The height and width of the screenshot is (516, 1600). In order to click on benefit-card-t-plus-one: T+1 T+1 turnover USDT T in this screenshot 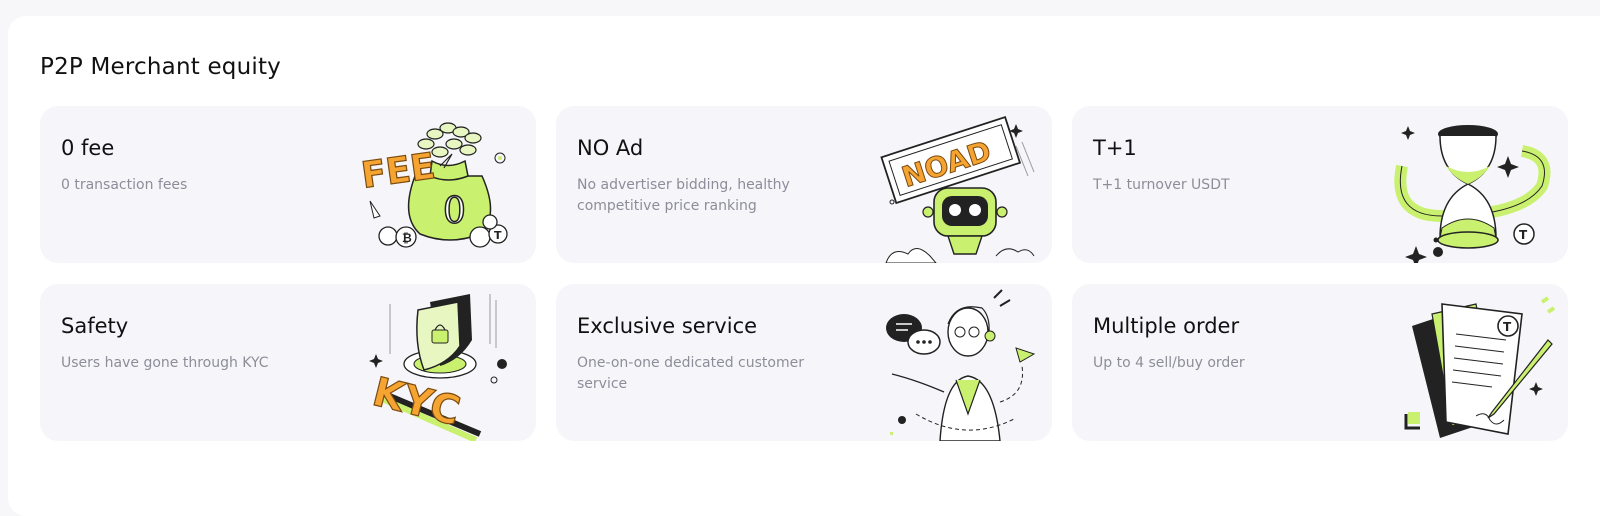, I will do `click(1320, 184)`.